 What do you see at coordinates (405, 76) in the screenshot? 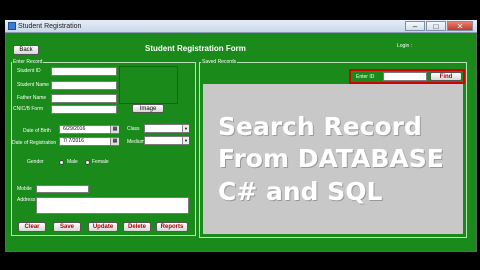
I see `search-id-input` at bounding box center [405, 76].